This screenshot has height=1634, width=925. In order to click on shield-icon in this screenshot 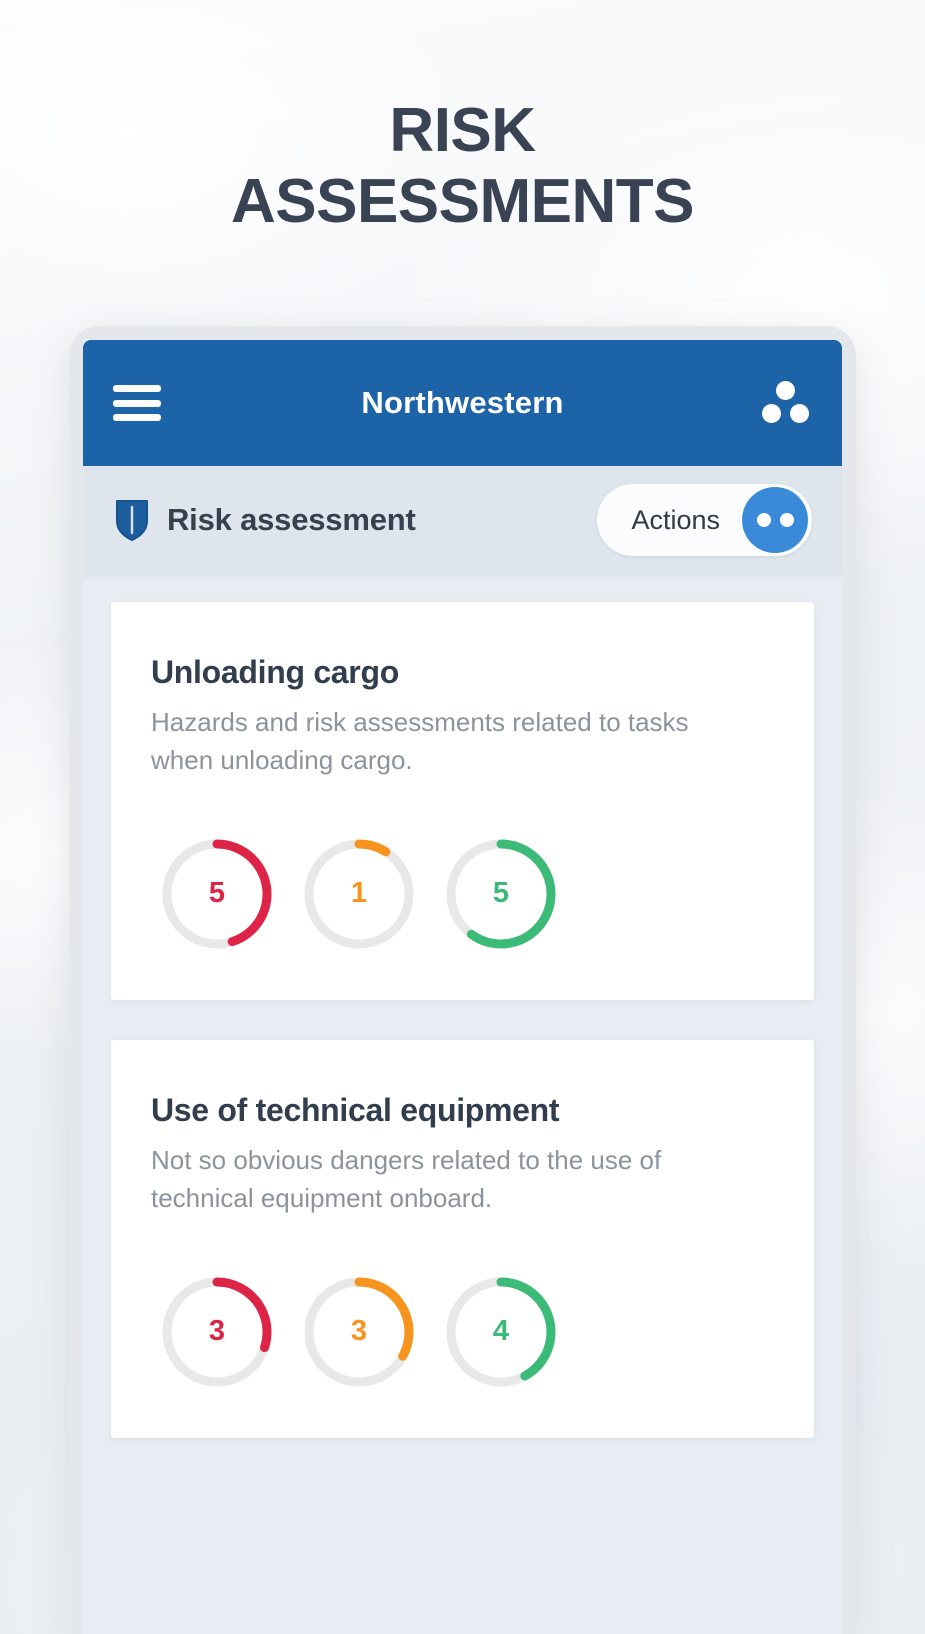, I will do `click(132, 520)`.